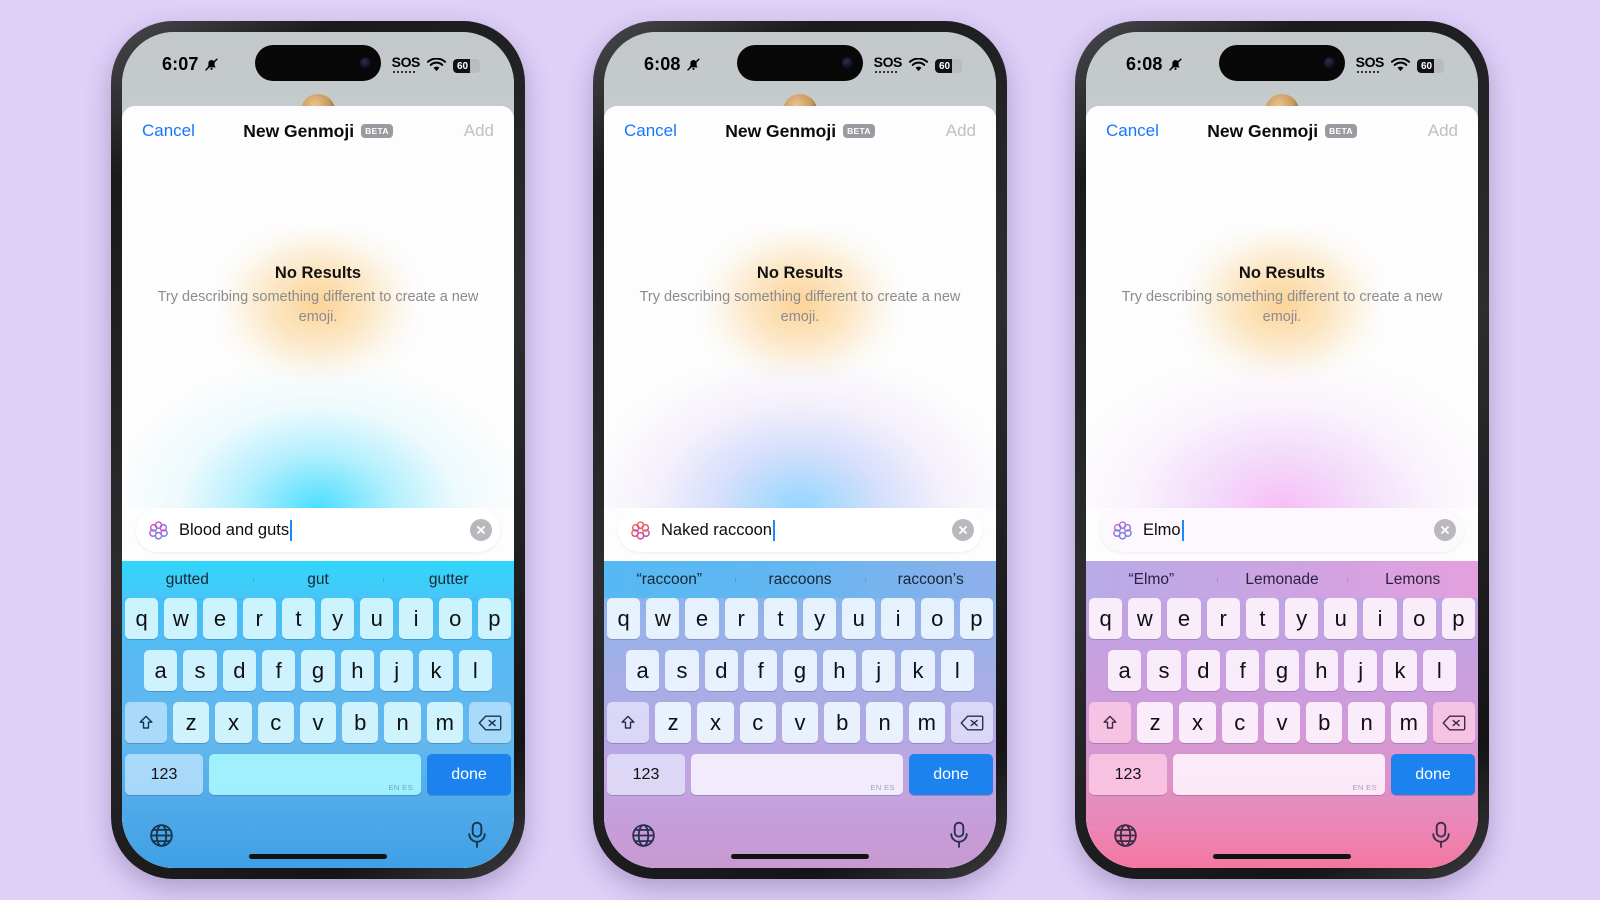 This screenshot has width=1600, height=900. What do you see at coordinates (682, 670) in the screenshot?
I see `key-s: s` at bounding box center [682, 670].